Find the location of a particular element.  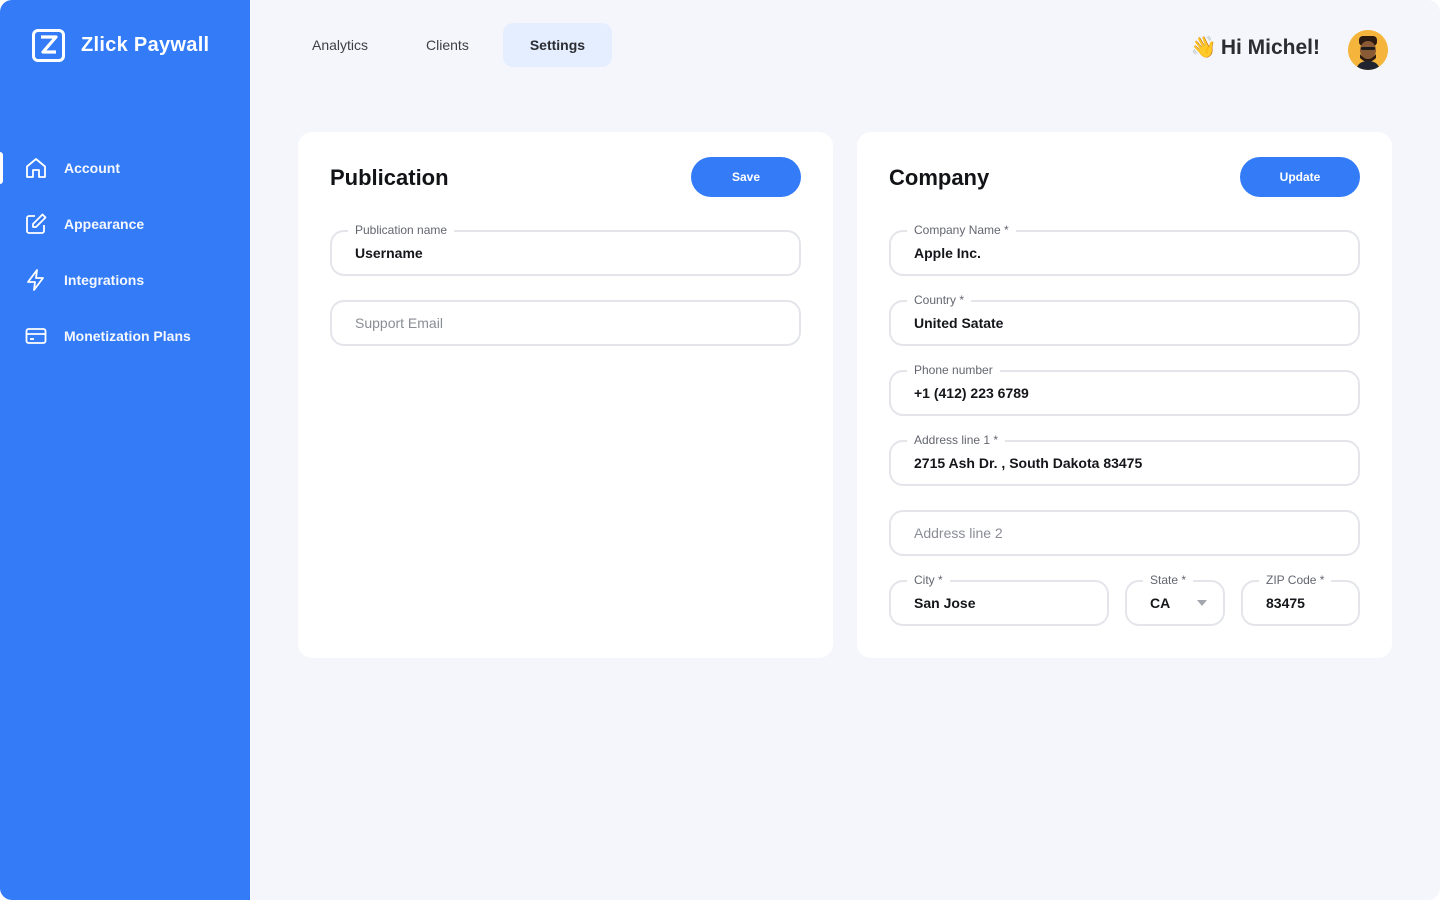

state-select: State * CA is located at coordinates (1175, 599).